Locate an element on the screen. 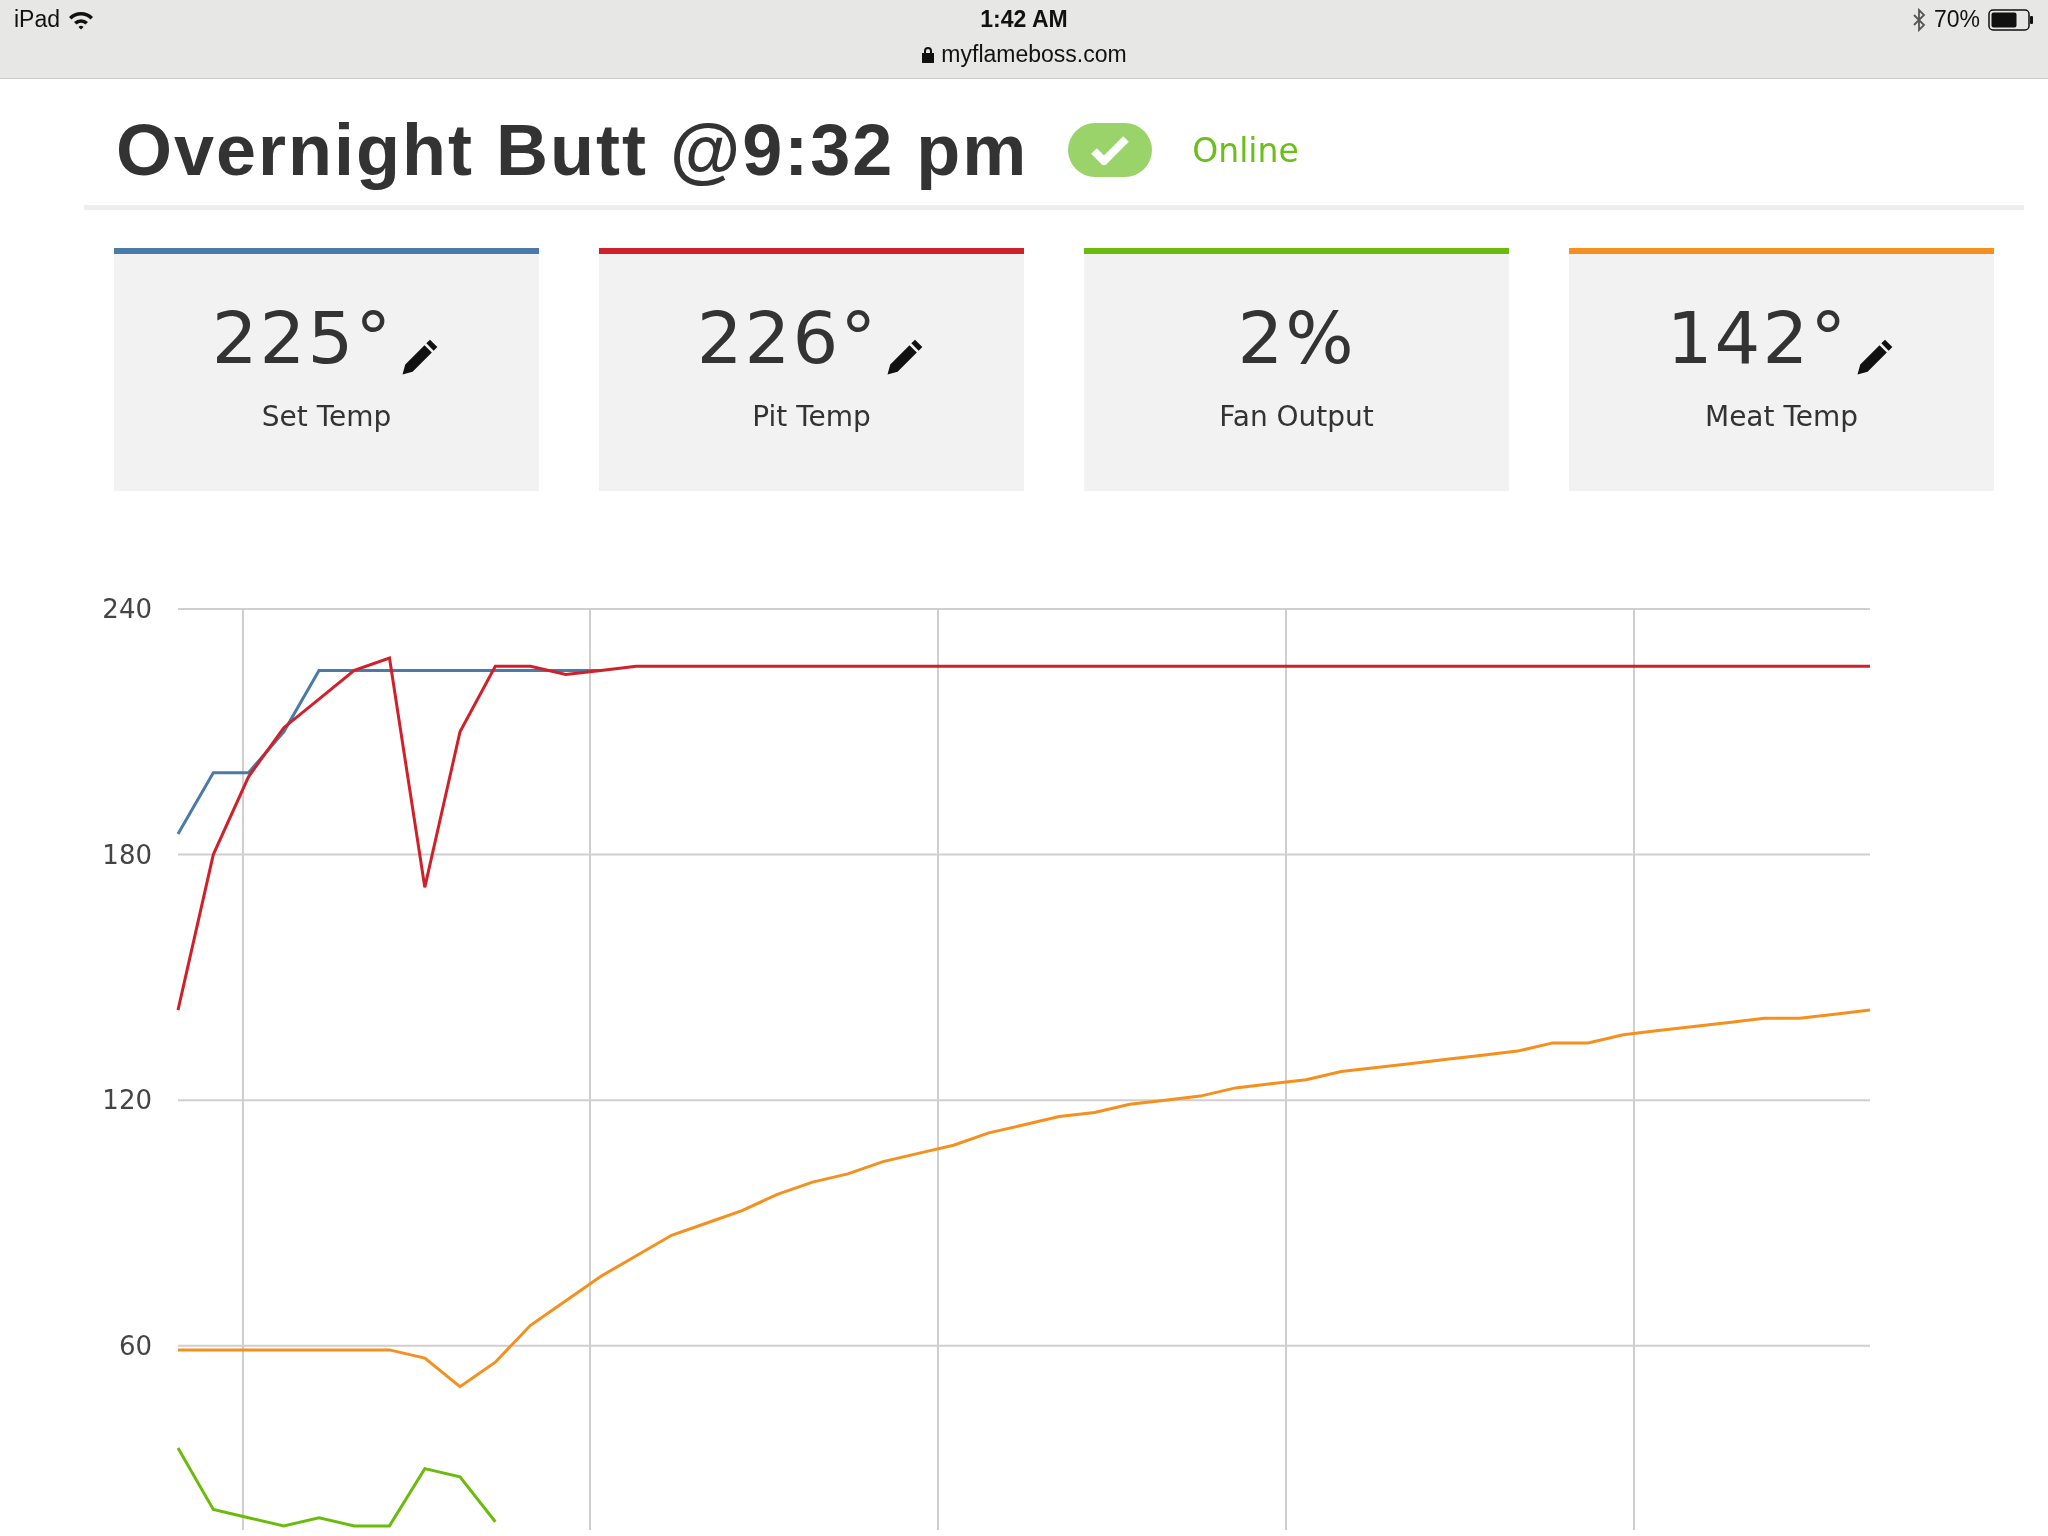 The image size is (2048, 1536). bluetooth-icon is located at coordinates (1918, 19).